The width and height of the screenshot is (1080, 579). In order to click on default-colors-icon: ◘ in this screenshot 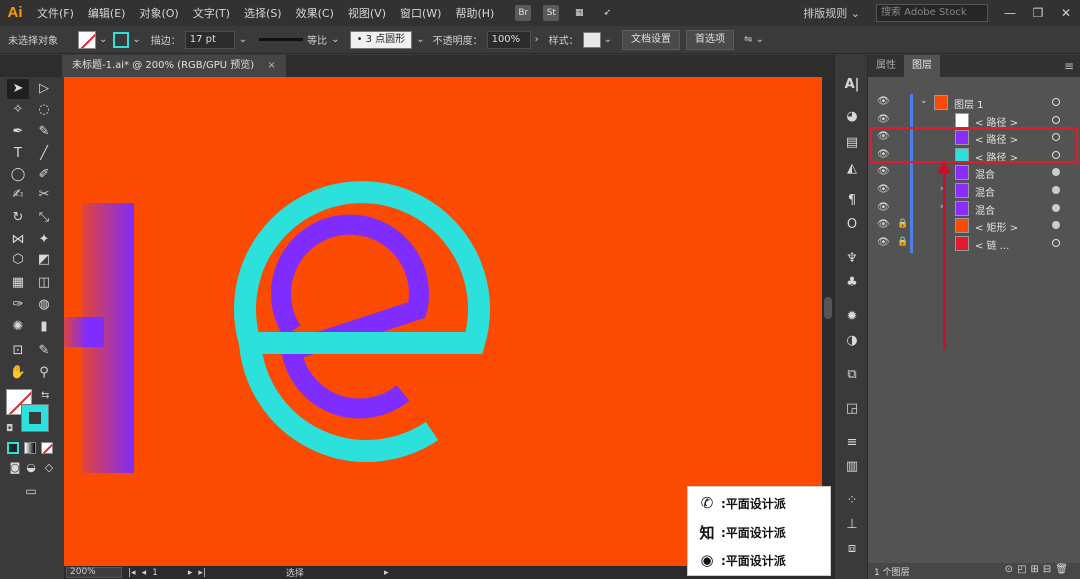, I will do `click(9, 429)`.